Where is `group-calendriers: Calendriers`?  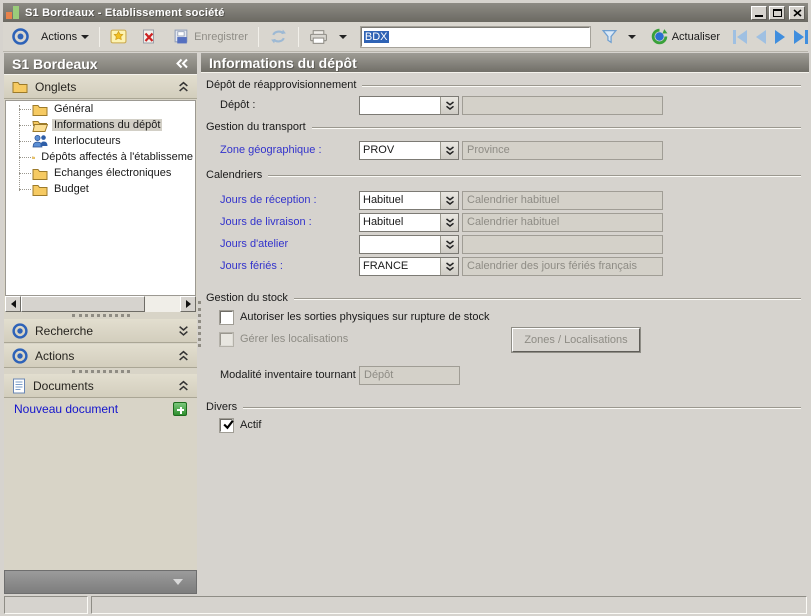 group-calendriers: Calendriers is located at coordinates (503, 175).